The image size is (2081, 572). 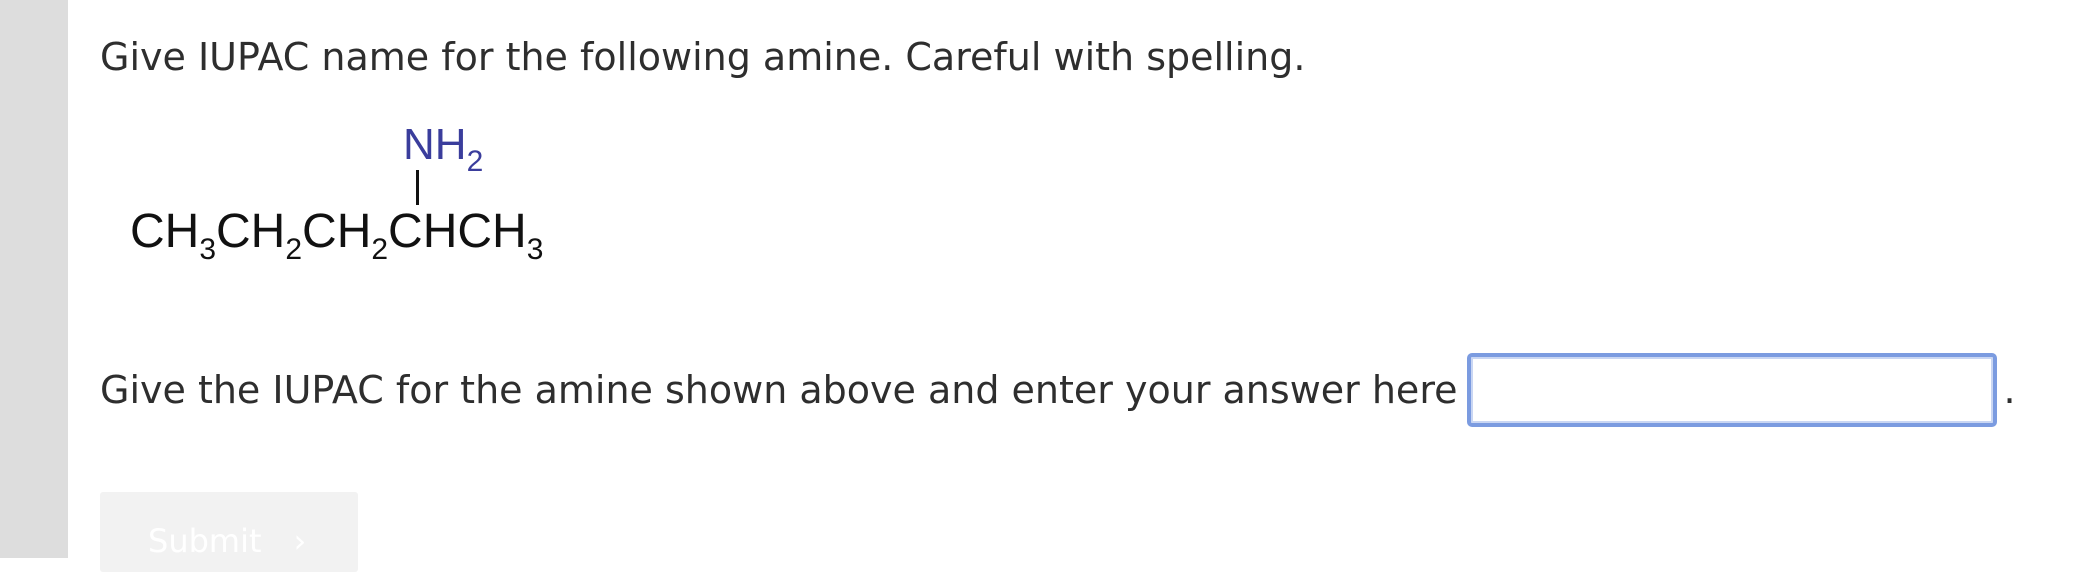 What do you see at coordinates (205, 541) in the screenshot?
I see `submit-label: Submit` at bounding box center [205, 541].